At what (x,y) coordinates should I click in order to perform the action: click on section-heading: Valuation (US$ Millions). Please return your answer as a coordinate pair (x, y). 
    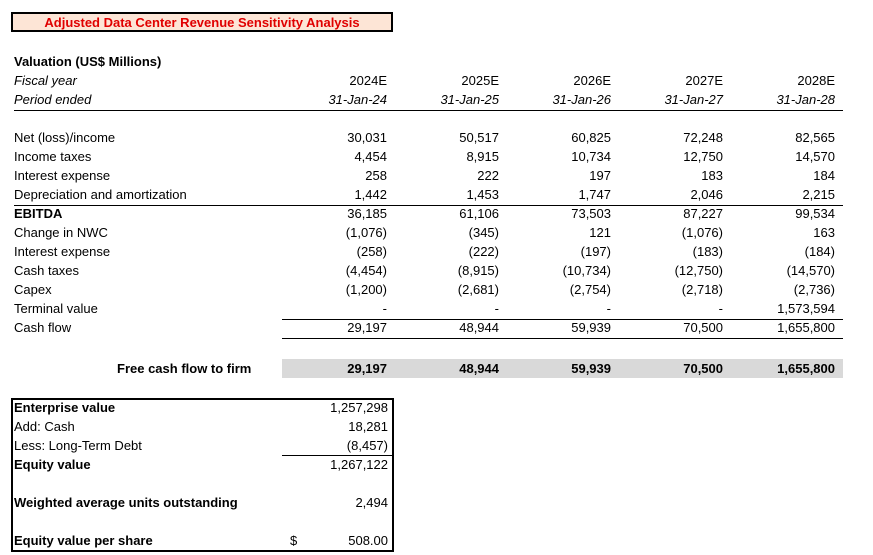
    Looking at the image, I should click on (88, 61).